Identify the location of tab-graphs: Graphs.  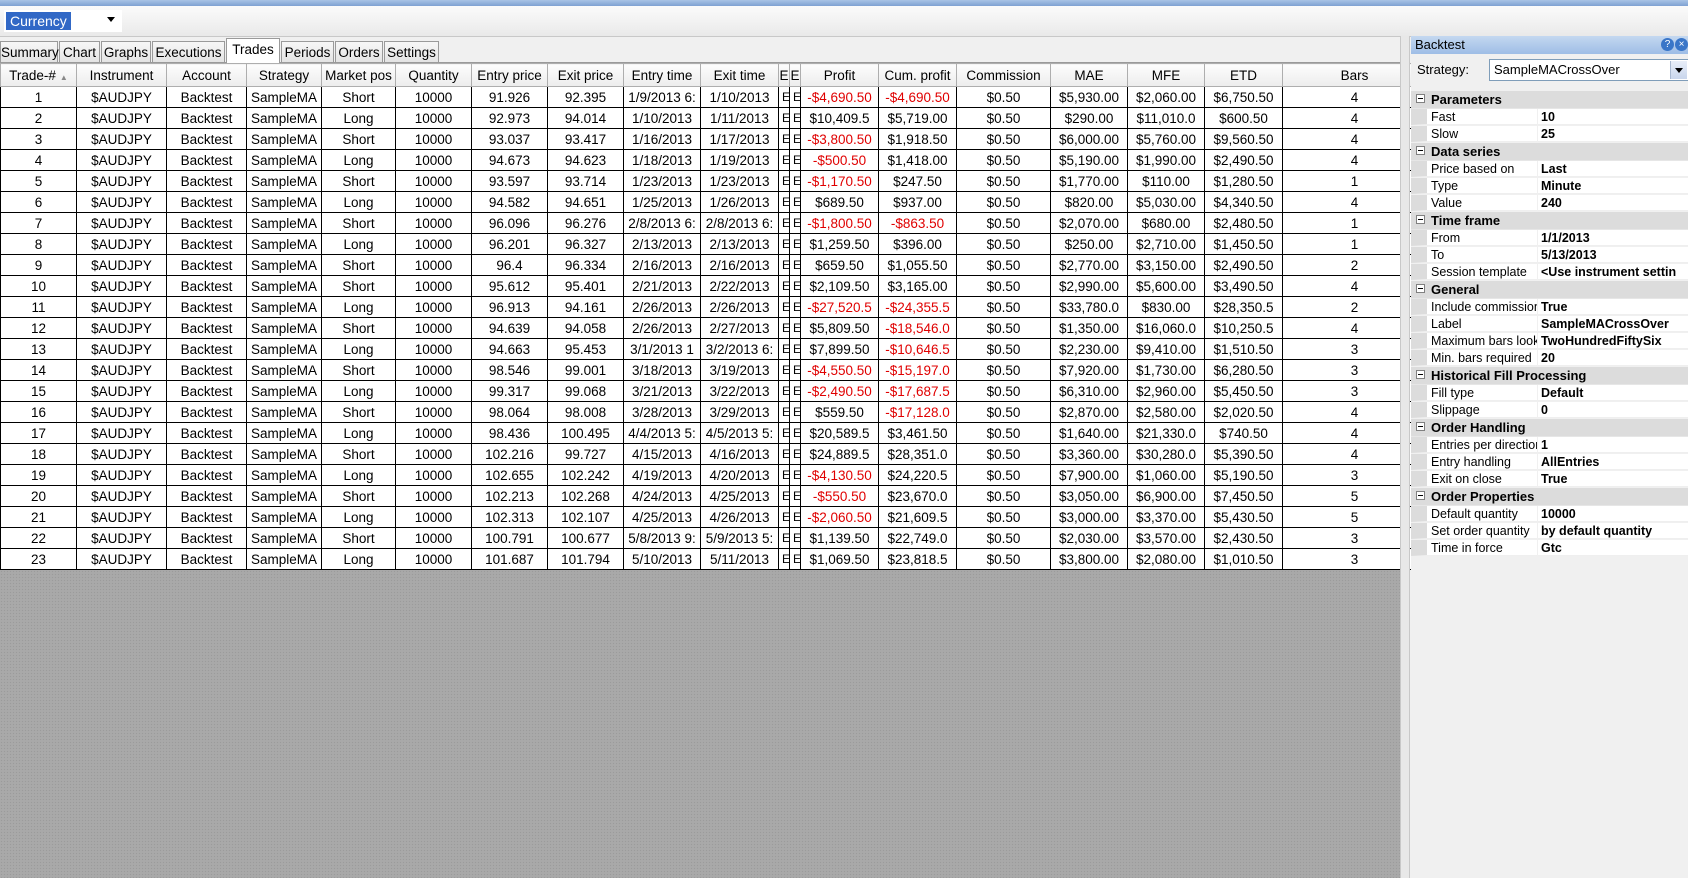
(126, 51).